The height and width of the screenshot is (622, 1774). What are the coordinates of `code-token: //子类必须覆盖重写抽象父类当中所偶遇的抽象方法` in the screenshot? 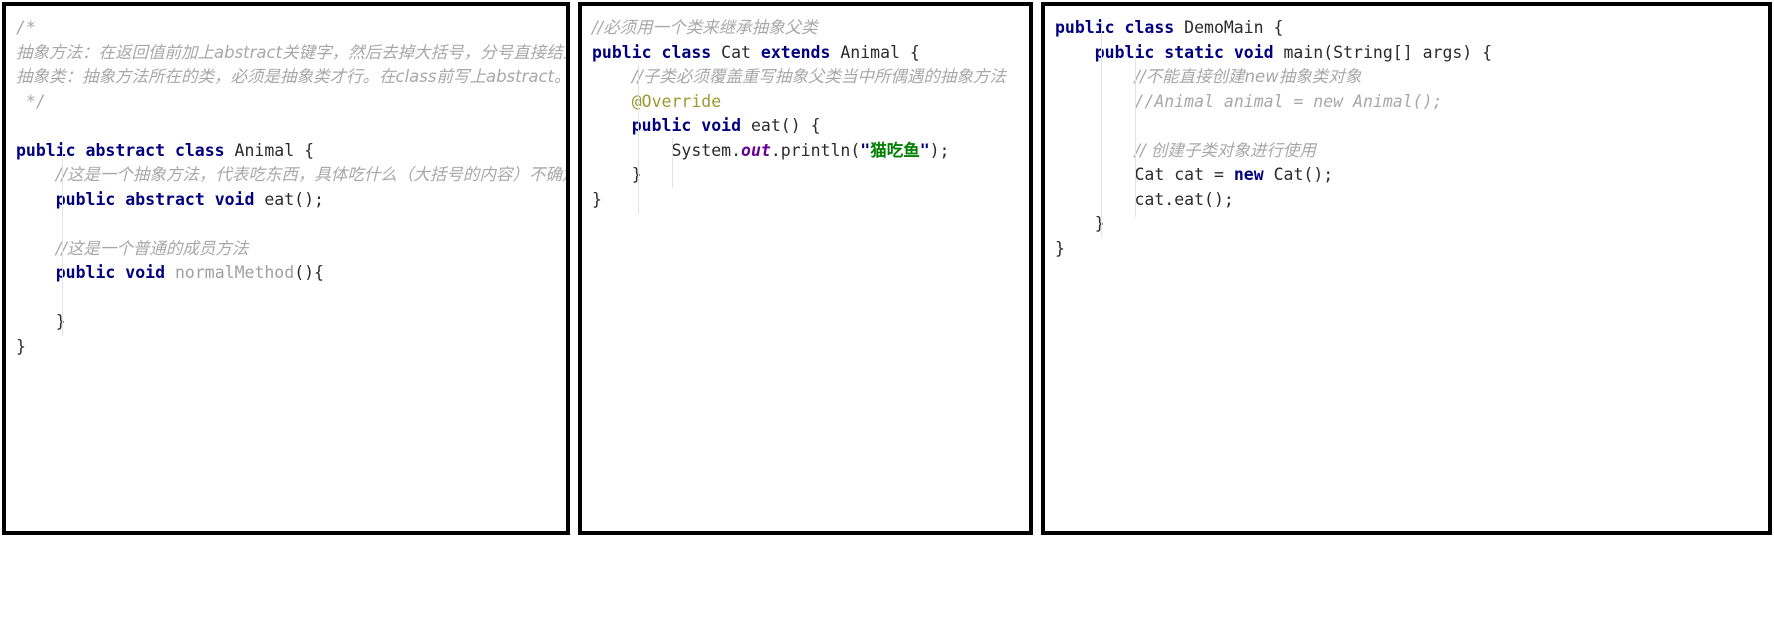 It's located at (818, 76).